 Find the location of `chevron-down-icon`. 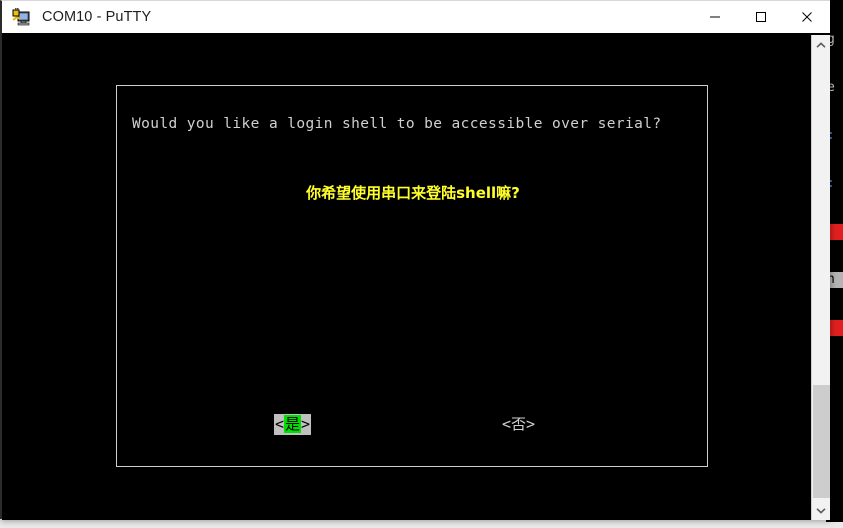

chevron-down-icon is located at coordinates (821, 510).